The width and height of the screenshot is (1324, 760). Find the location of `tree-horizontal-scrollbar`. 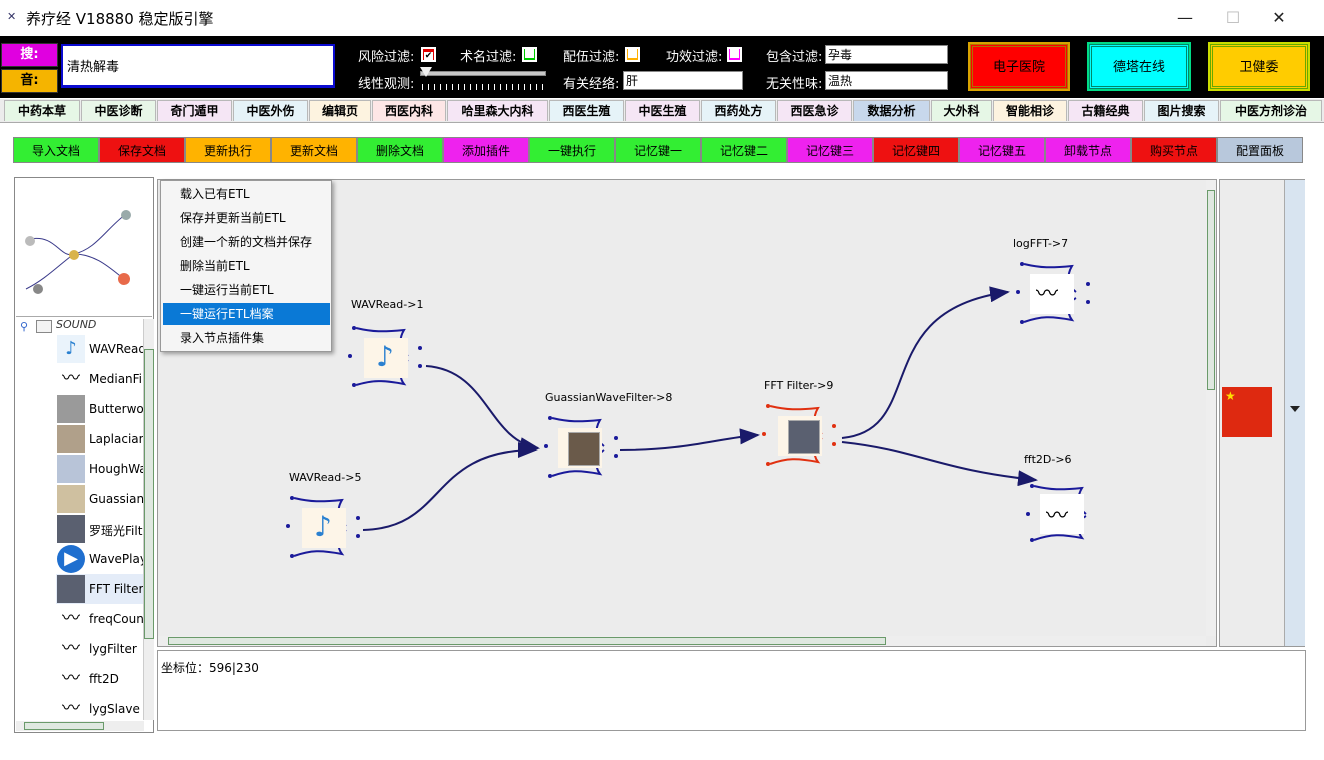

tree-horizontal-scrollbar is located at coordinates (80, 726).